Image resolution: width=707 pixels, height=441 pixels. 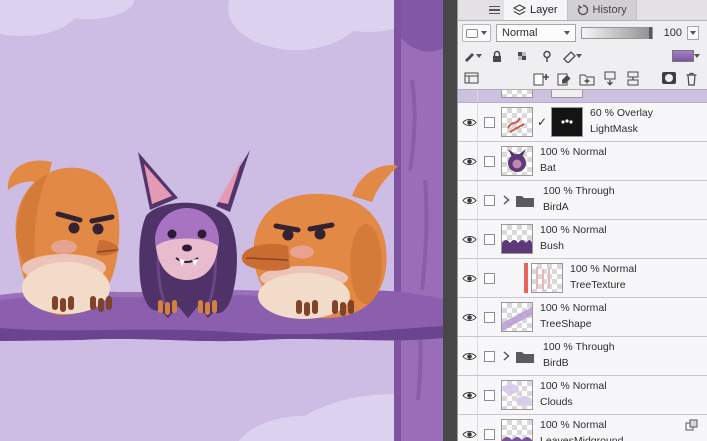 I want to click on transfer-down-icon, so click(x=610, y=78).